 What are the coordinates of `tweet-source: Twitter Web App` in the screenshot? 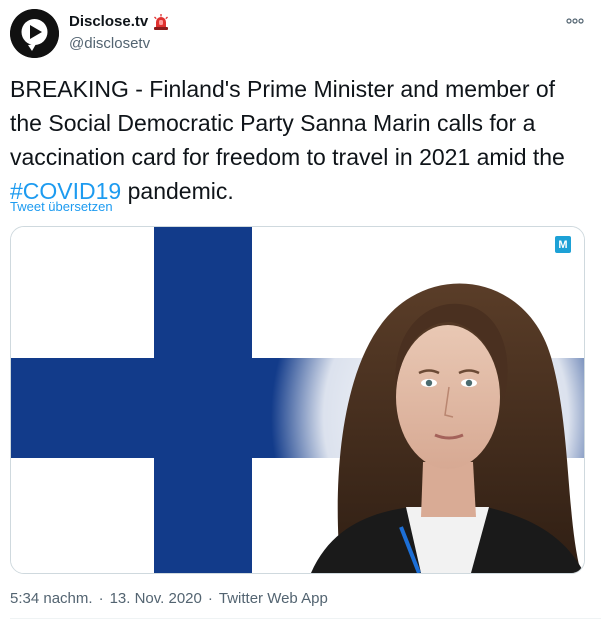 It's located at (273, 598).